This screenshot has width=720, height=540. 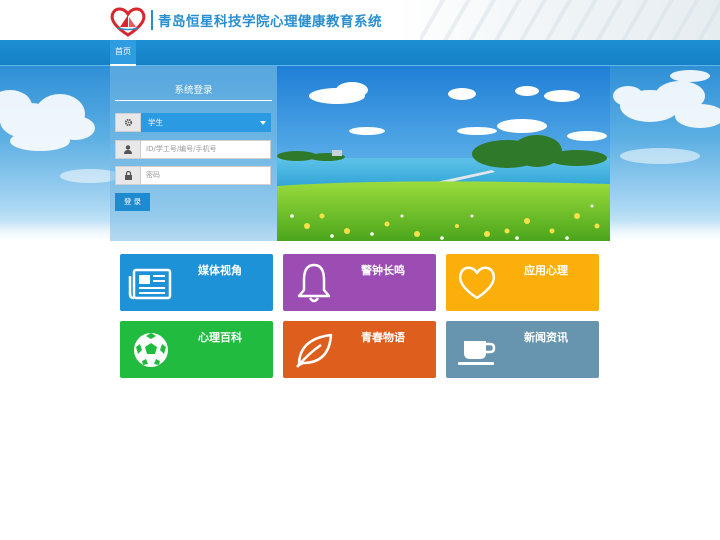 What do you see at coordinates (128, 22) in the screenshot?
I see `heart-sail-logo-icon` at bounding box center [128, 22].